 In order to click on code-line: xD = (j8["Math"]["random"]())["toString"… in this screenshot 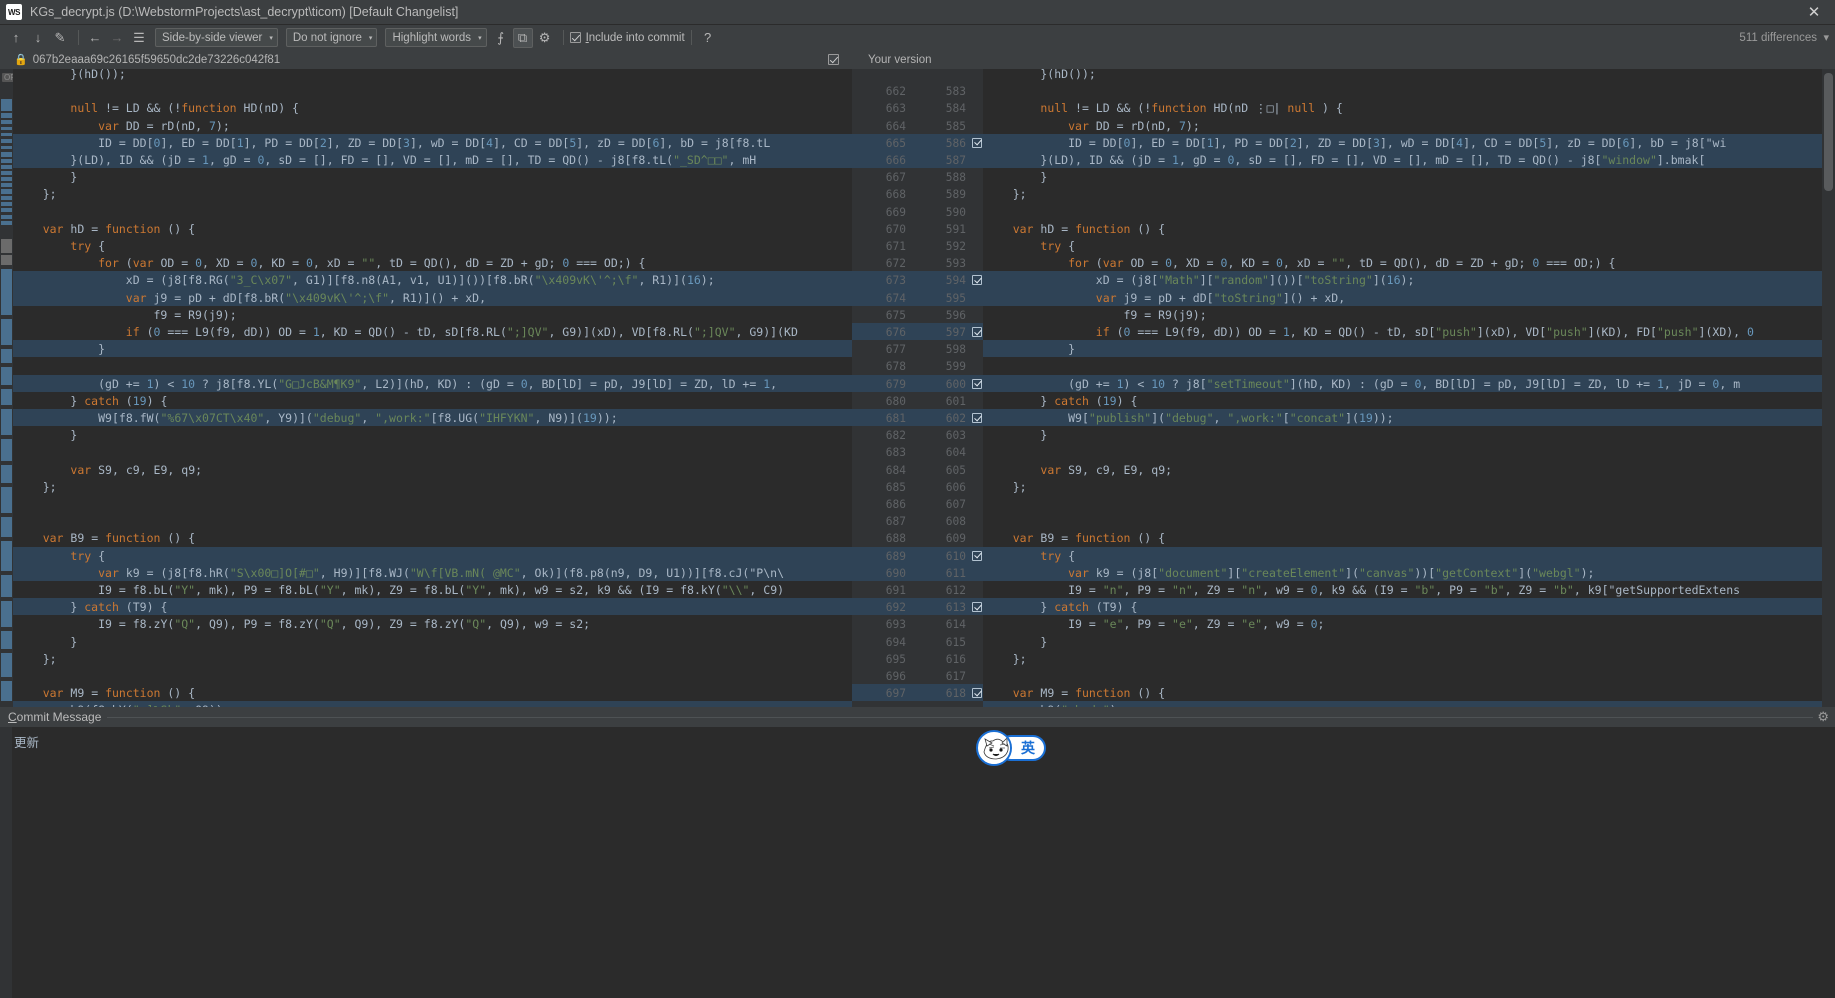, I will do `click(1402, 280)`.